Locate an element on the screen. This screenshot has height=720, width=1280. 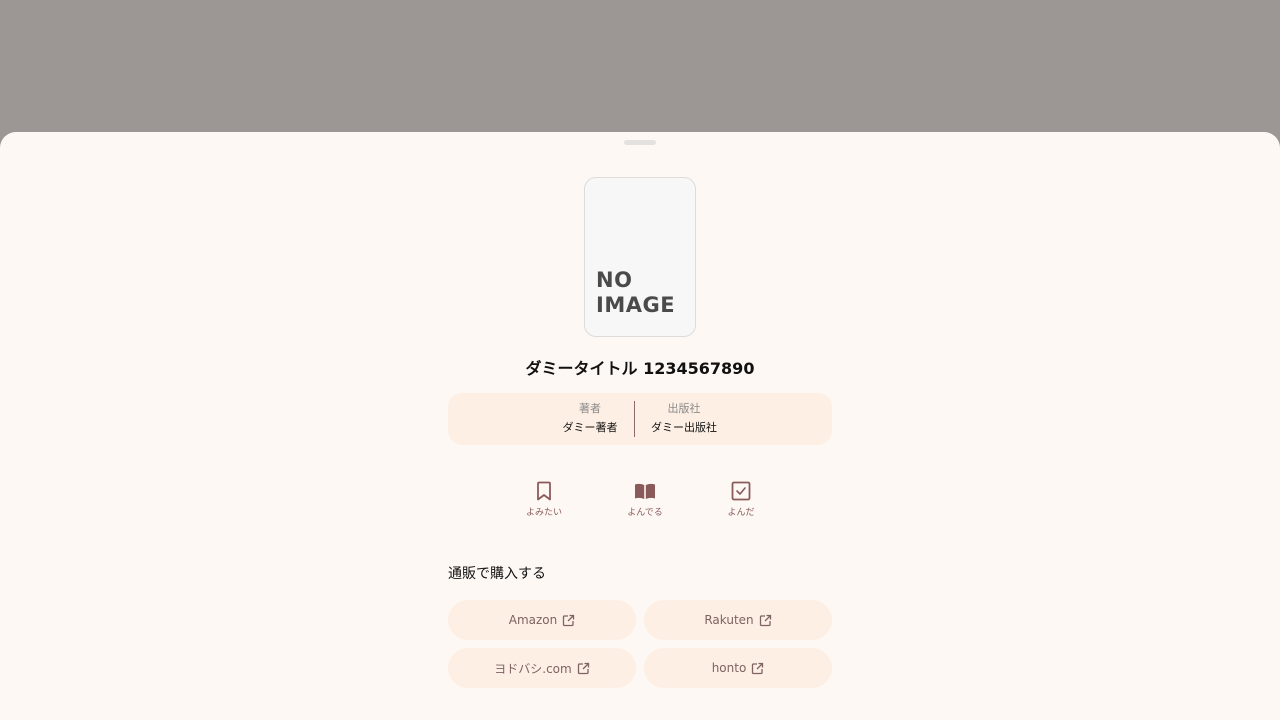
status-reading-label: よんでる is located at coordinates (645, 513).